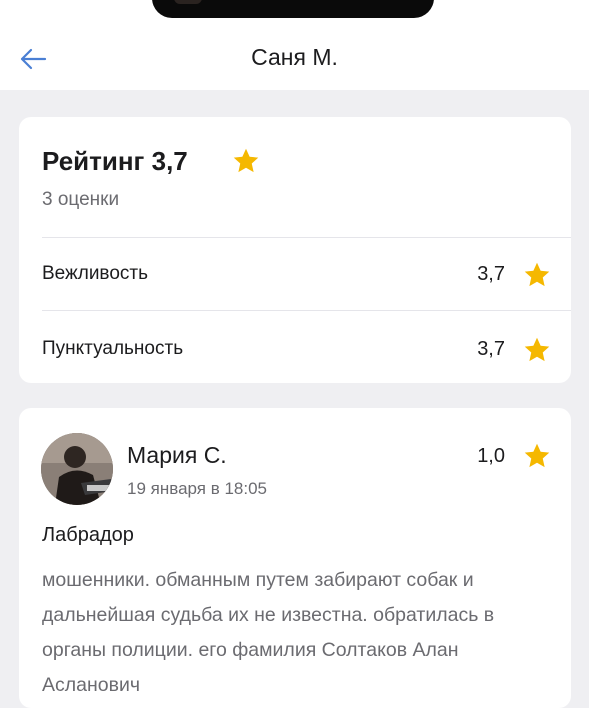 This screenshot has width=589, height=708. I want to click on notch-preview, so click(188, 2).